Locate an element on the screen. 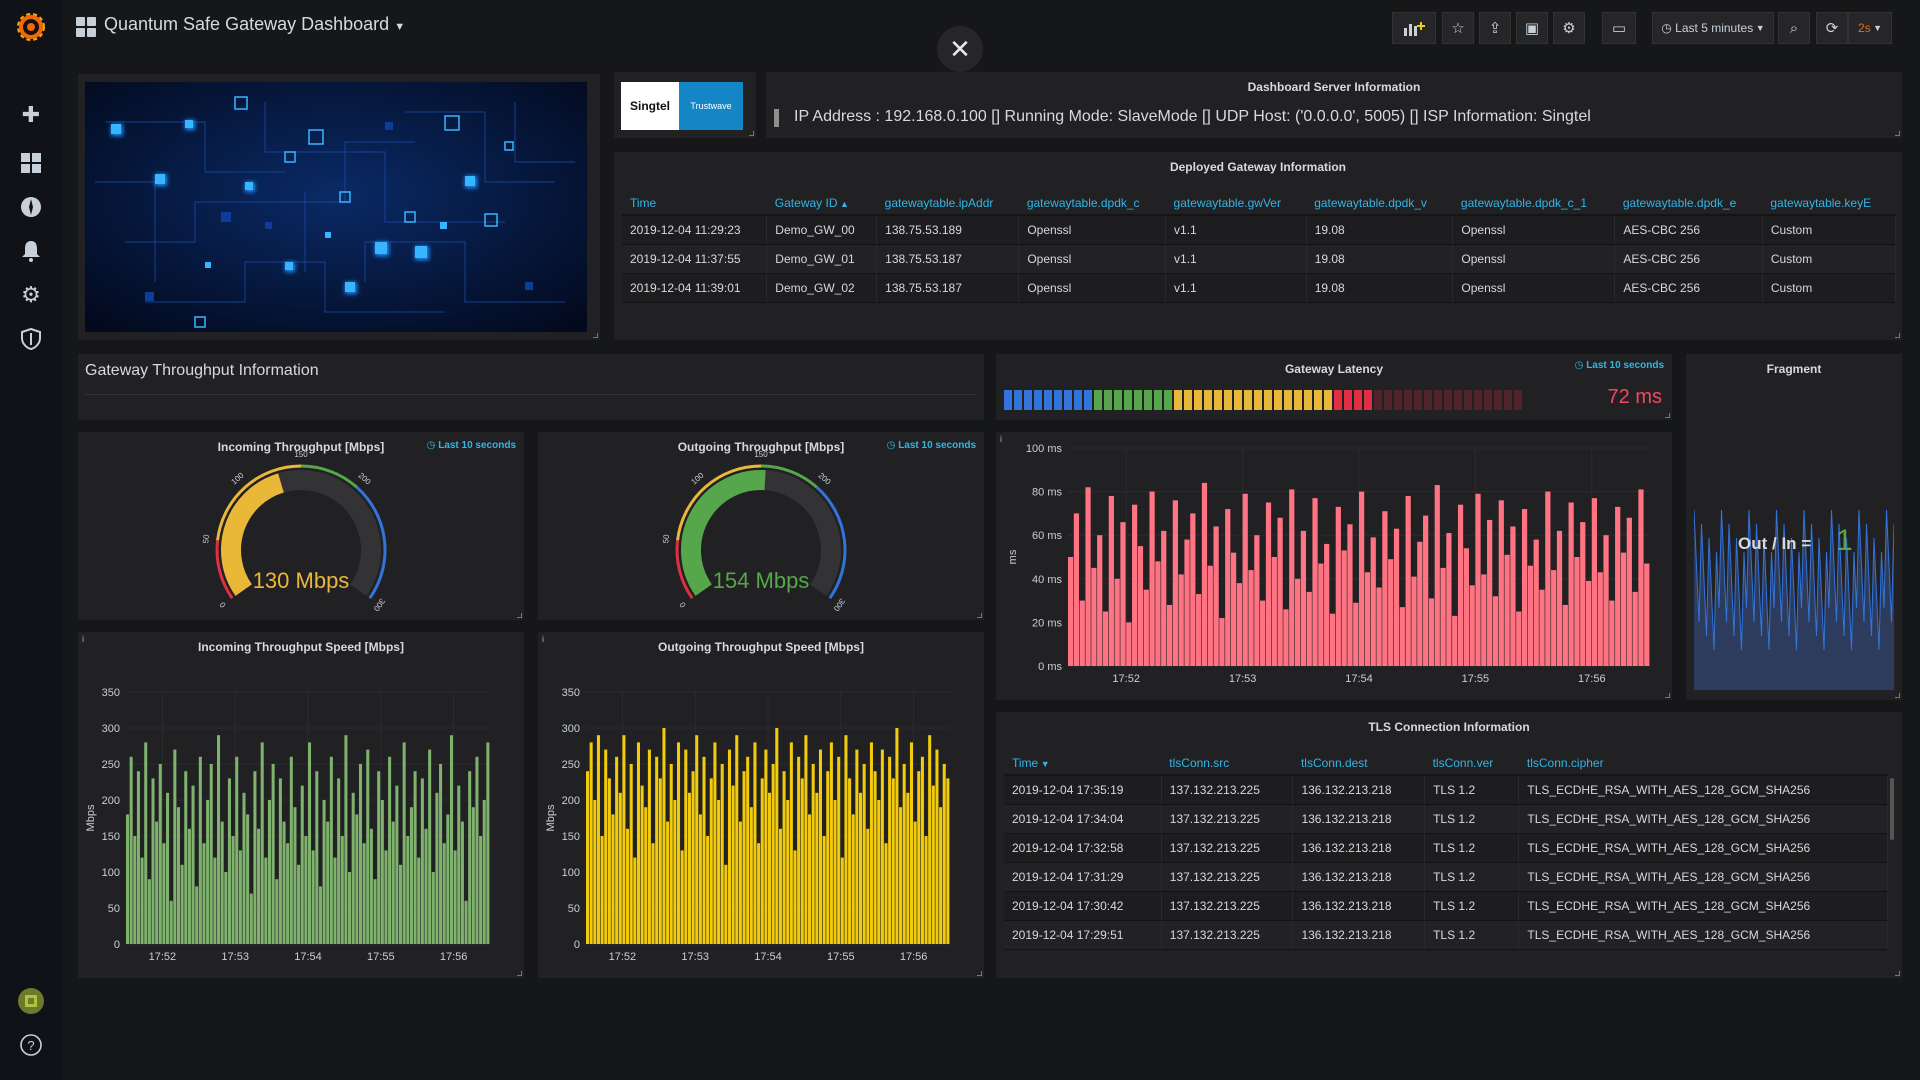  help-icon: ? is located at coordinates (31, 1045).